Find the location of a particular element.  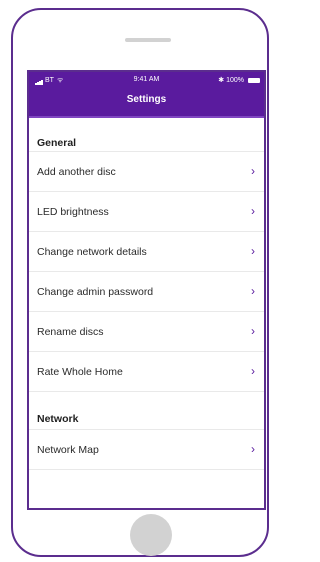

settings-item-label: Network Map is located at coordinates (68, 450).